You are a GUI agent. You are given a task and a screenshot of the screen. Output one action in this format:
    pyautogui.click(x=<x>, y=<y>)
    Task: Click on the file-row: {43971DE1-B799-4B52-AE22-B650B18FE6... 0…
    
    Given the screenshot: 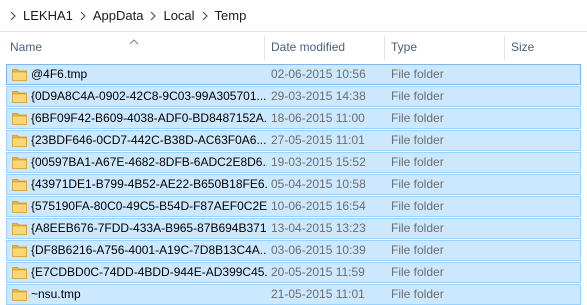 What is the action you would take?
    pyautogui.click(x=293, y=184)
    